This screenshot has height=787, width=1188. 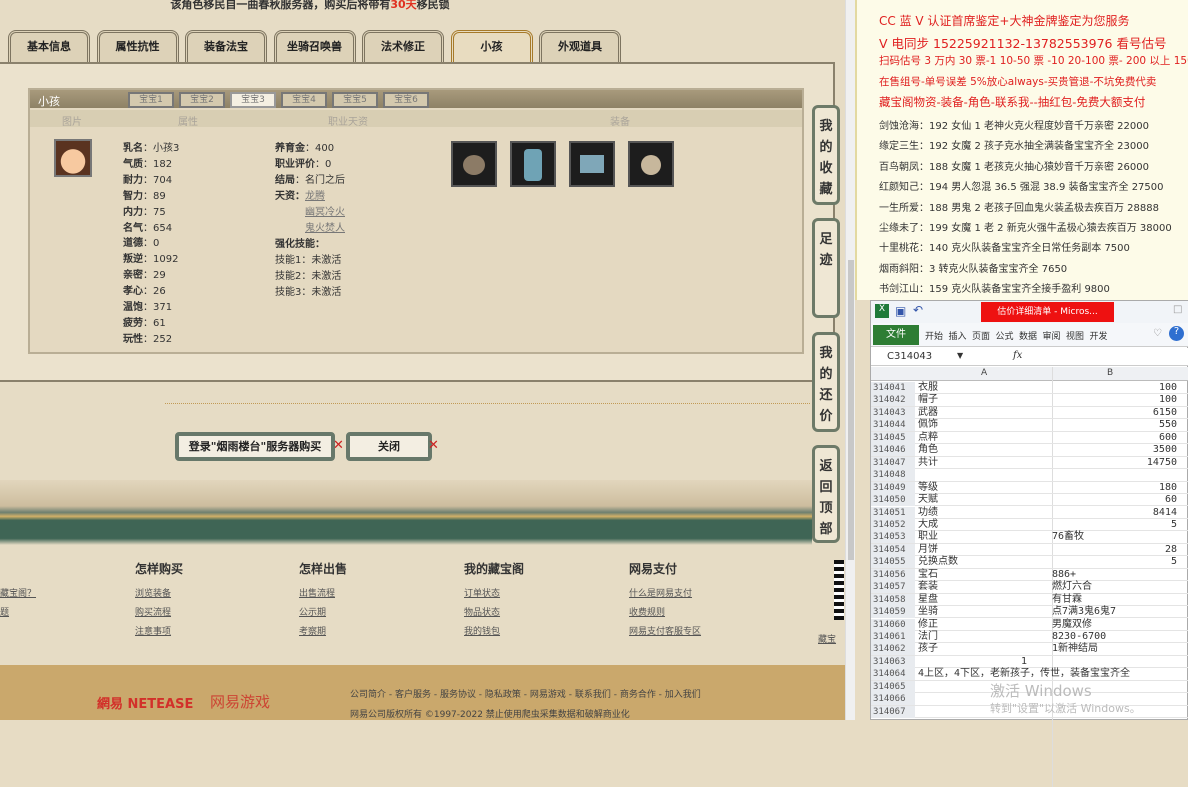 I want to click on row-number: 314053, so click(x=893, y=537).